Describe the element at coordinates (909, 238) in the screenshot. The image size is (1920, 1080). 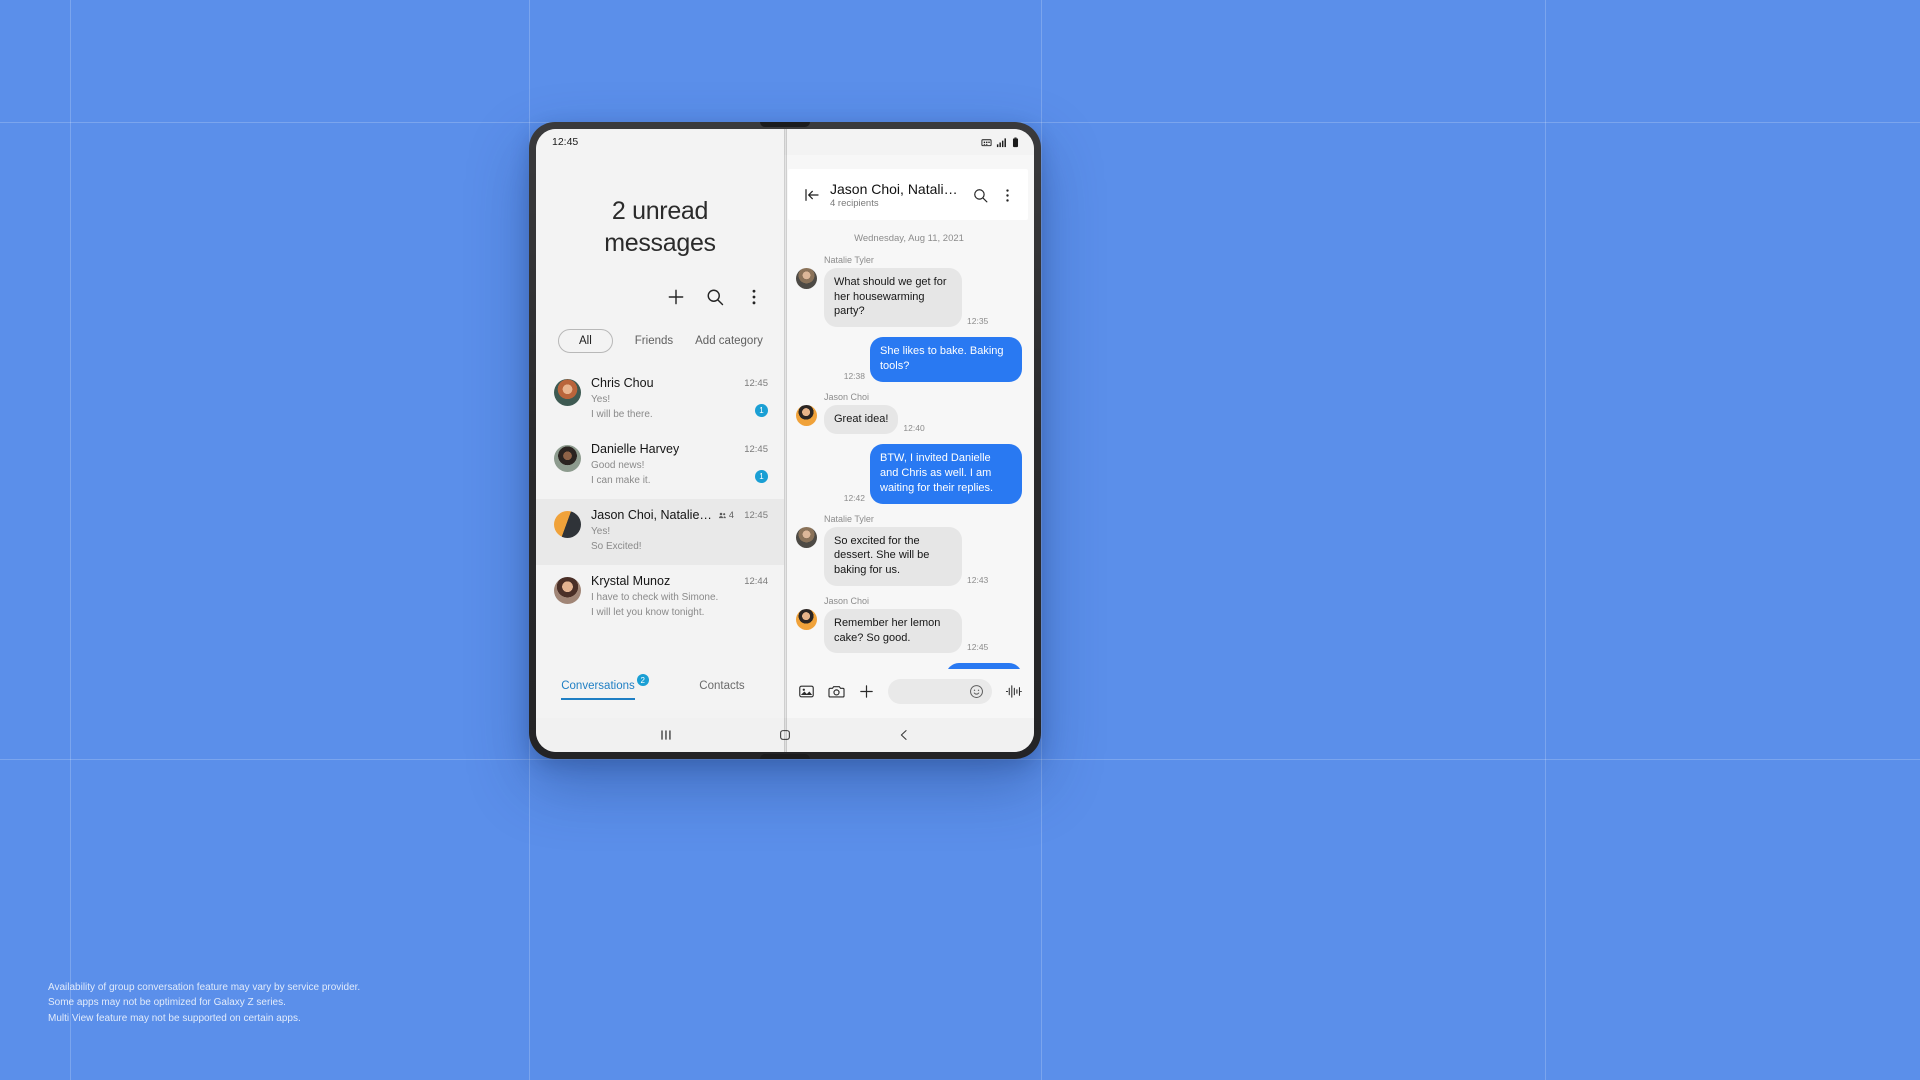
I see `date-separator: Wednesday, Aug 11, 2021` at that location.